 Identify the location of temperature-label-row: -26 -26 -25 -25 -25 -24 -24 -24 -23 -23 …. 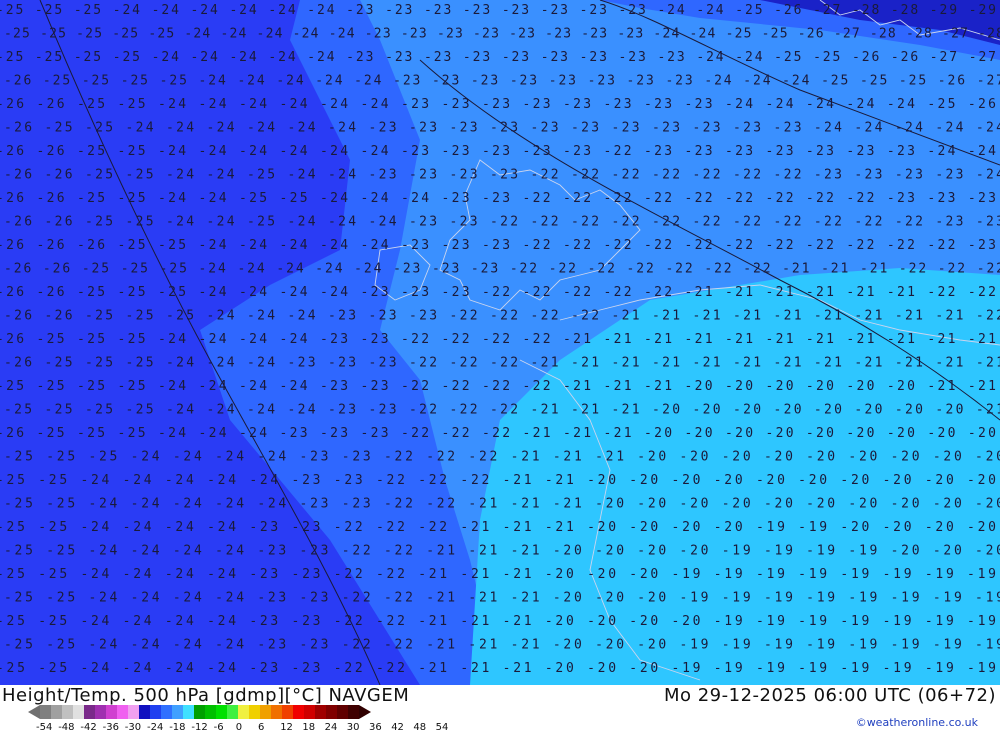
(502, 316).